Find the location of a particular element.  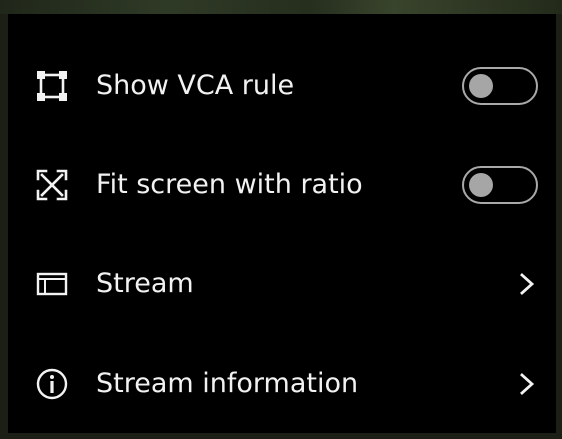

menu-item-label: Stream information is located at coordinates (227, 383).